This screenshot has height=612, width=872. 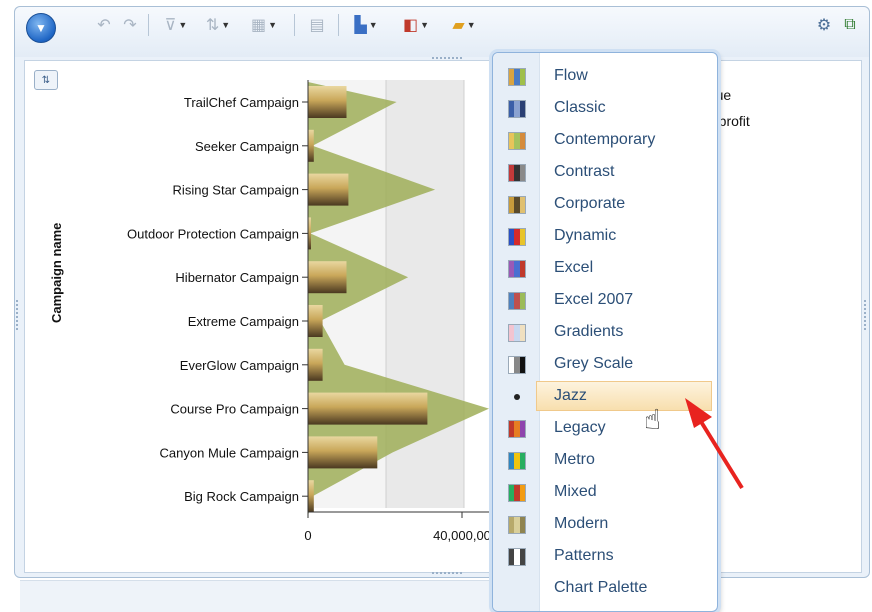 What do you see at coordinates (698, 413) in the screenshot?
I see `arrow-head` at bounding box center [698, 413].